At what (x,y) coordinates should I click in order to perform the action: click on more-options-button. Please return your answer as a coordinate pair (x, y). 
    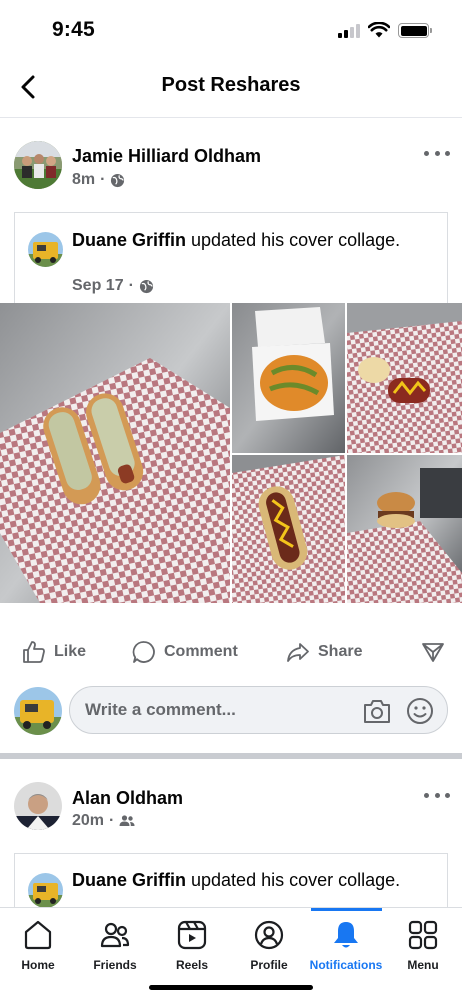
    Looking at the image, I should click on (437, 795).